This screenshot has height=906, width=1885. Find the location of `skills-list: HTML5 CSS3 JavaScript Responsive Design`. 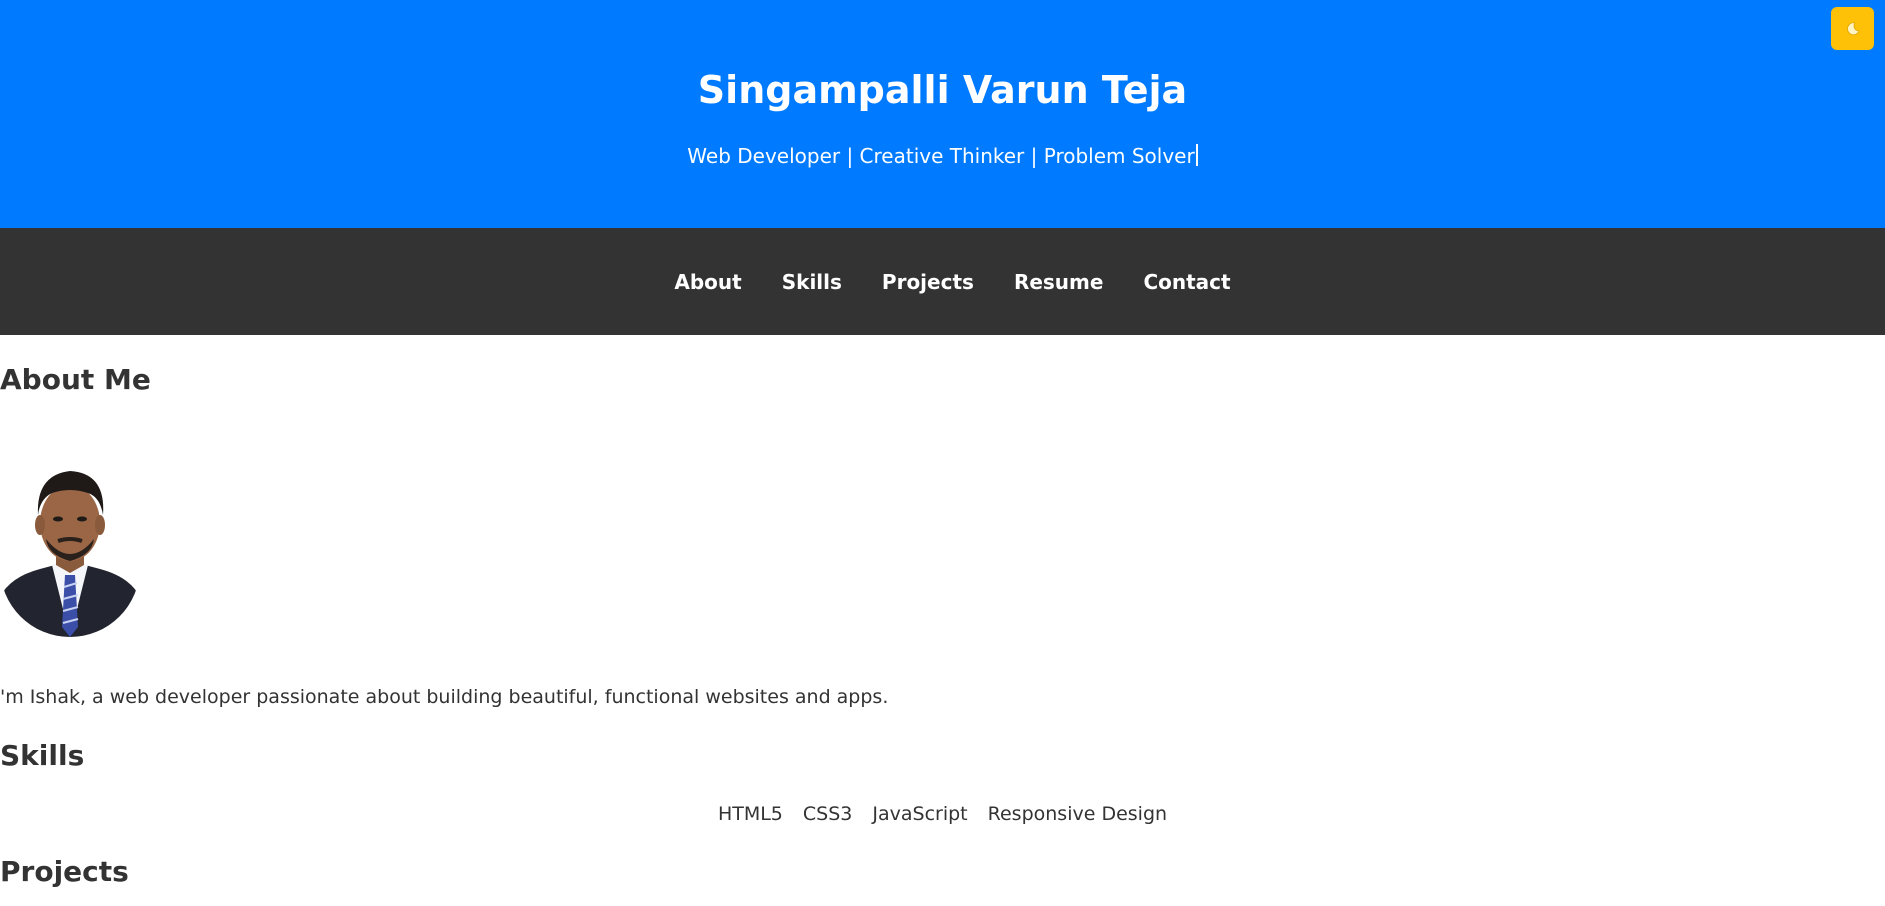

skills-list: HTML5 CSS3 JavaScript Responsive Design is located at coordinates (942, 814).